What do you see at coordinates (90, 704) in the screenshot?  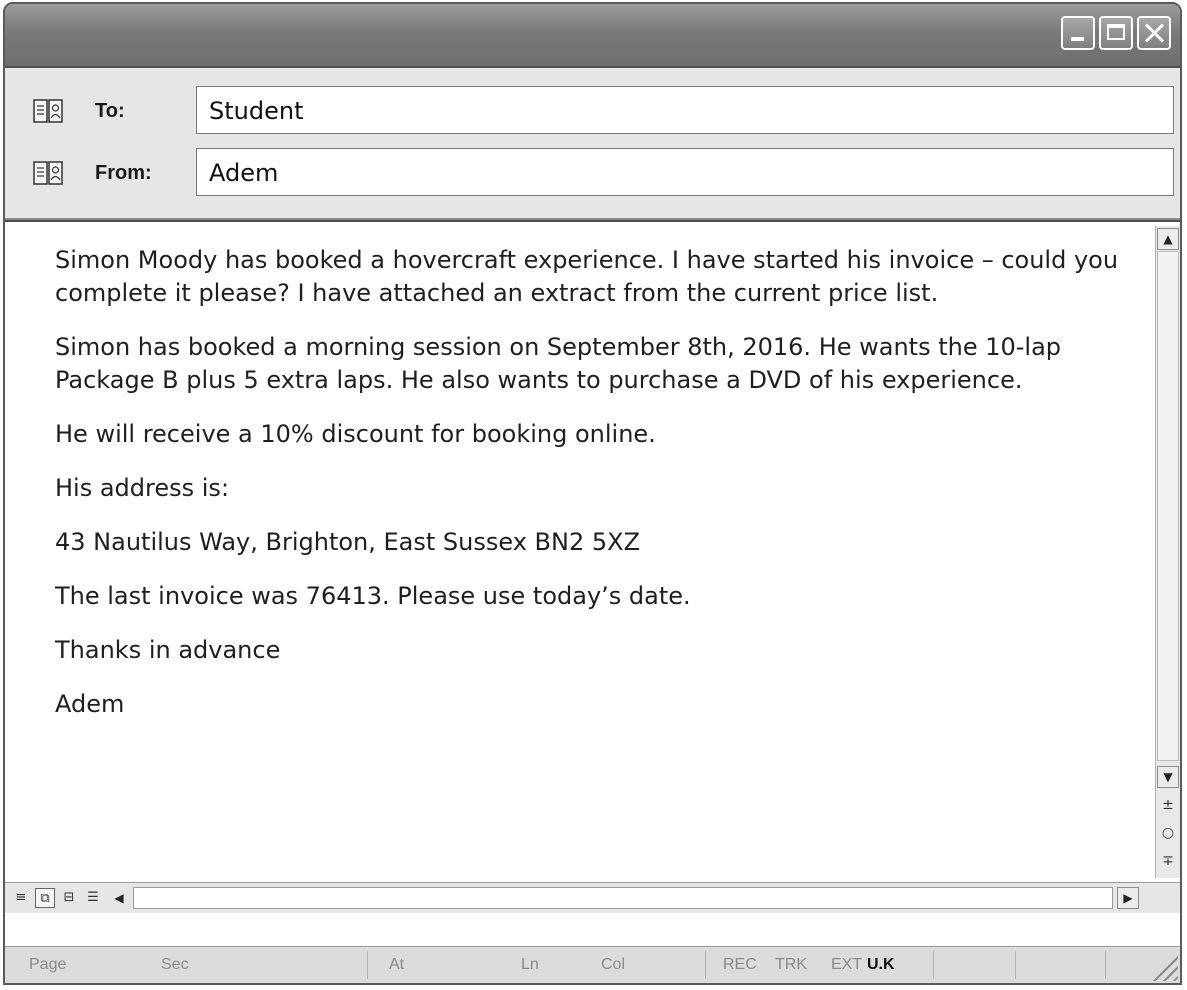 I see `message-paragraph: Adem` at bounding box center [90, 704].